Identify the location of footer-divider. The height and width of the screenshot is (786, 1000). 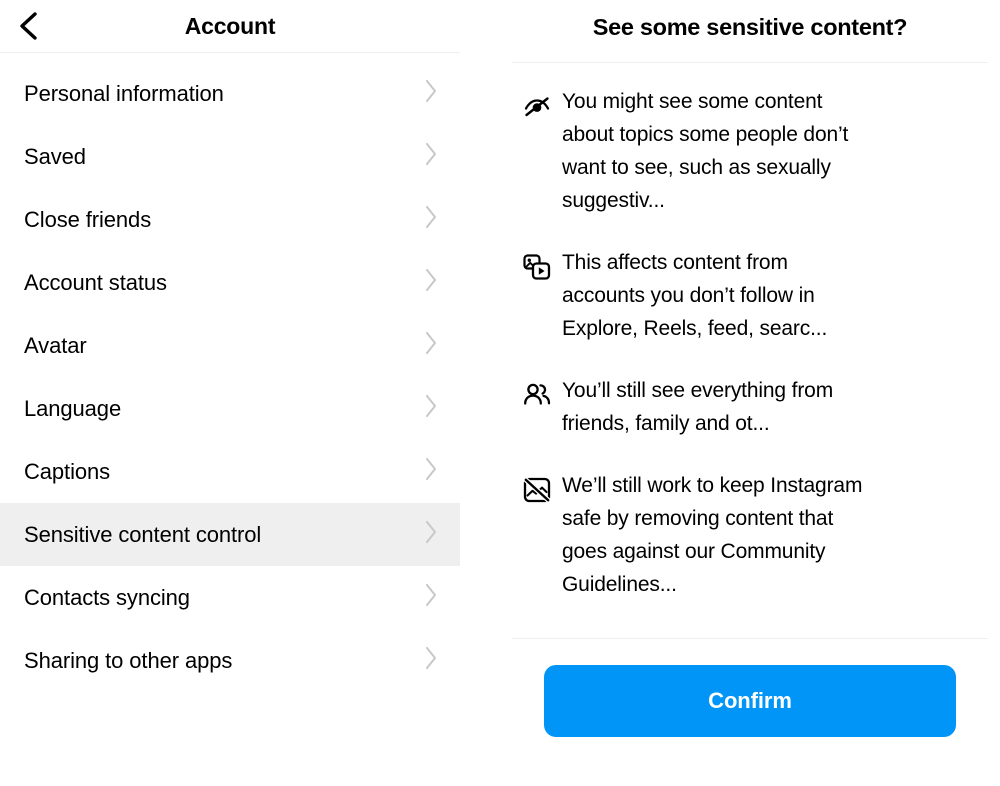
(750, 638).